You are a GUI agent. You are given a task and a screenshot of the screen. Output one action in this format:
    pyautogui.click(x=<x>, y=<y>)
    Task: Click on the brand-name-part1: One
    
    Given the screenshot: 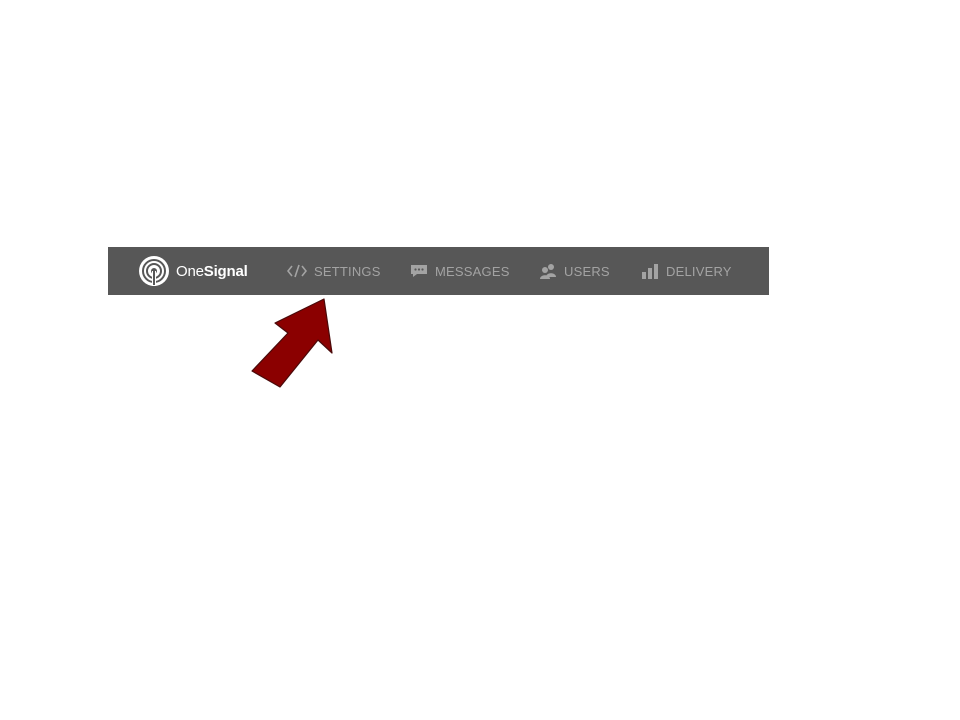 What is the action you would take?
    pyautogui.click(x=190, y=271)
    